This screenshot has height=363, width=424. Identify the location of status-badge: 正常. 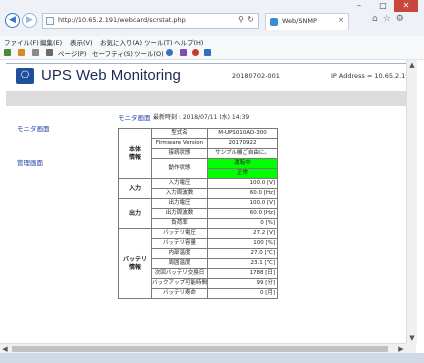
(243, 173).